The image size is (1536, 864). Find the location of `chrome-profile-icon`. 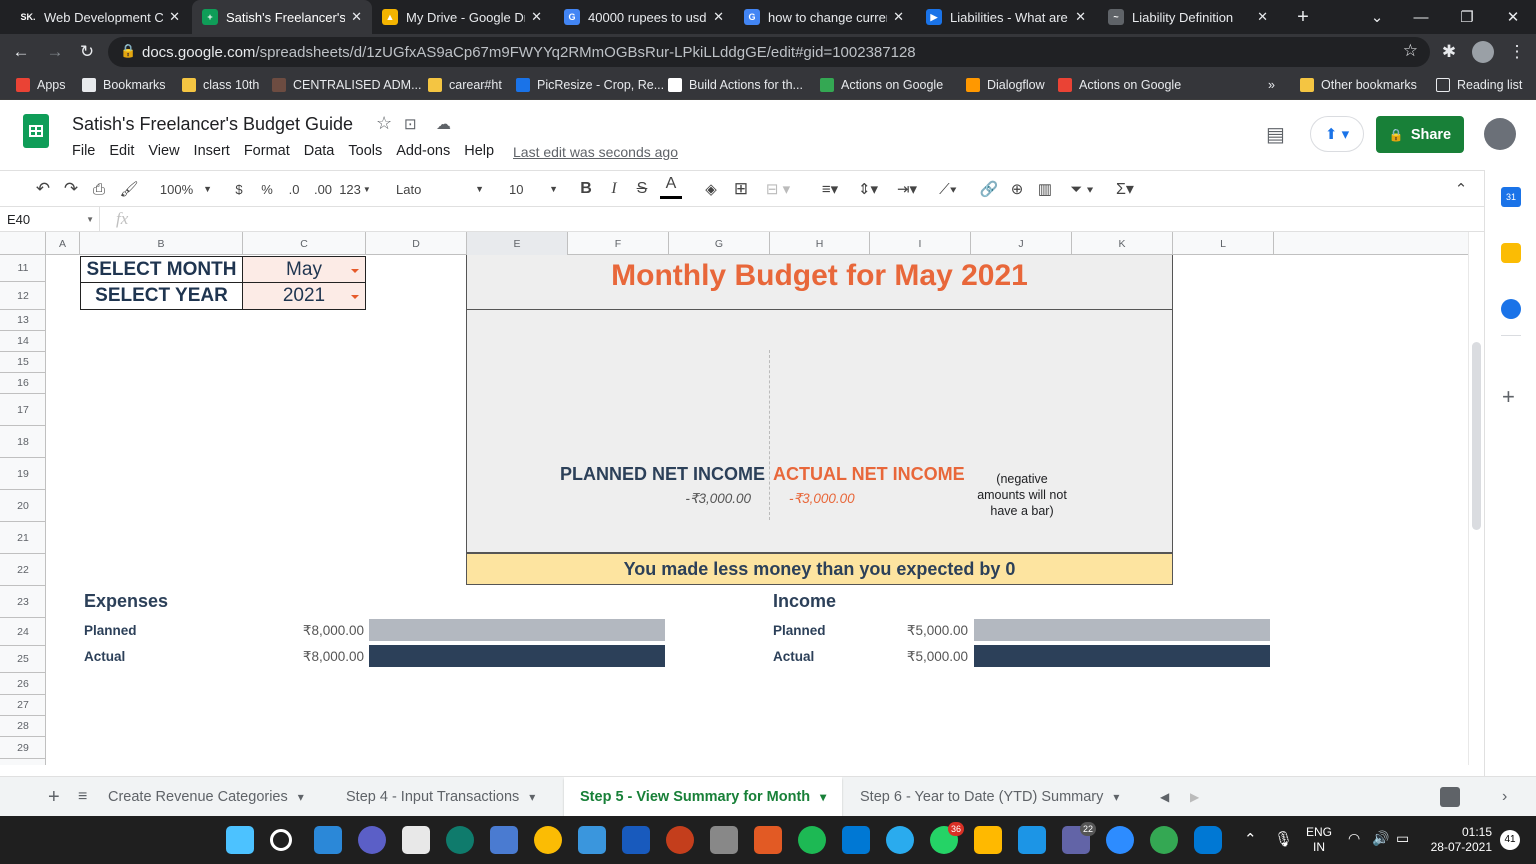

chrome-profile-icon is located at coordinates (1164, 840).